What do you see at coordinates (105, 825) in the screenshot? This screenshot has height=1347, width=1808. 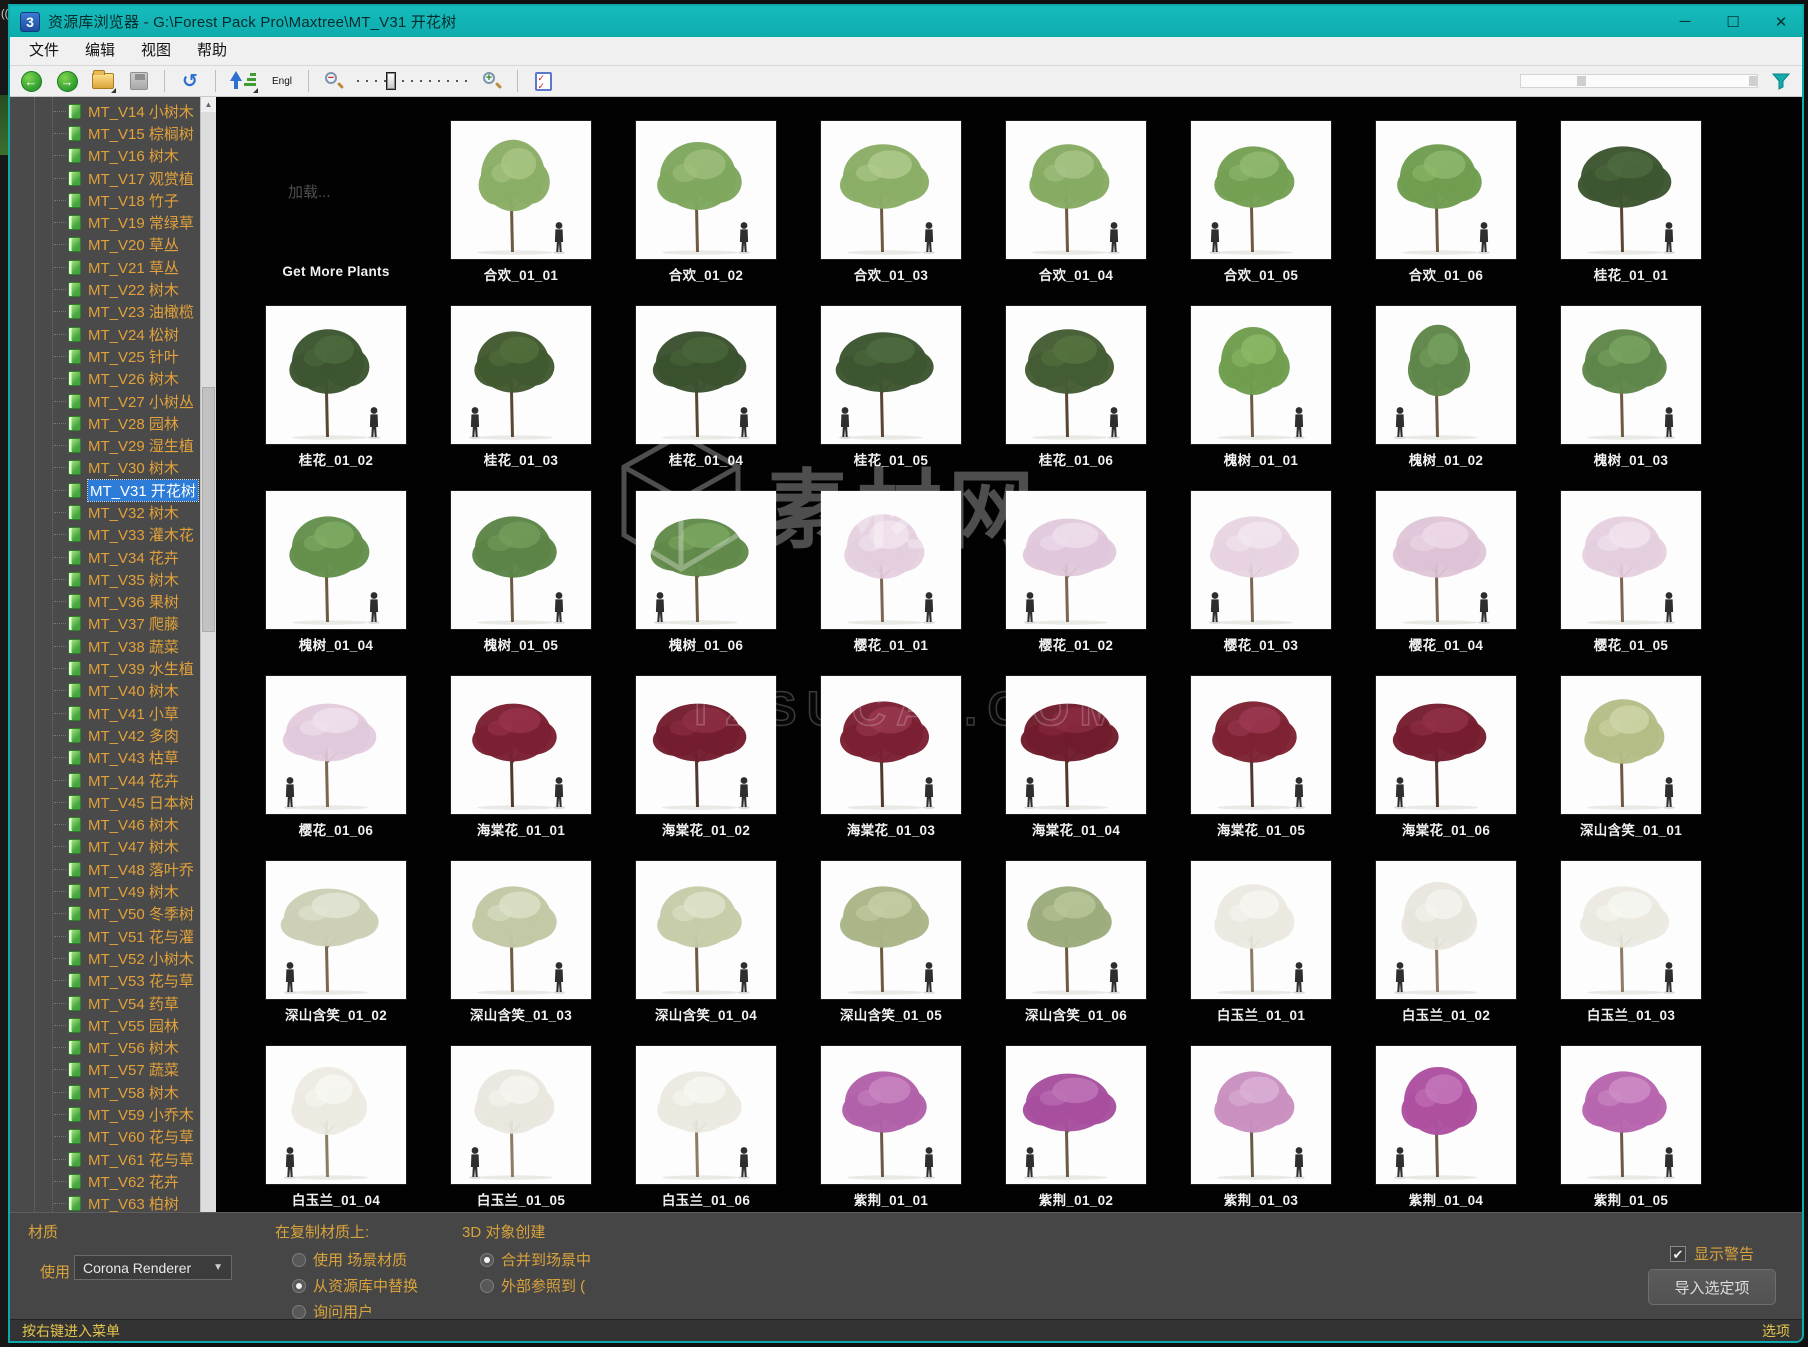 I see `sidebar-item: MT_V46 树木` at bounding box center [105, 825].